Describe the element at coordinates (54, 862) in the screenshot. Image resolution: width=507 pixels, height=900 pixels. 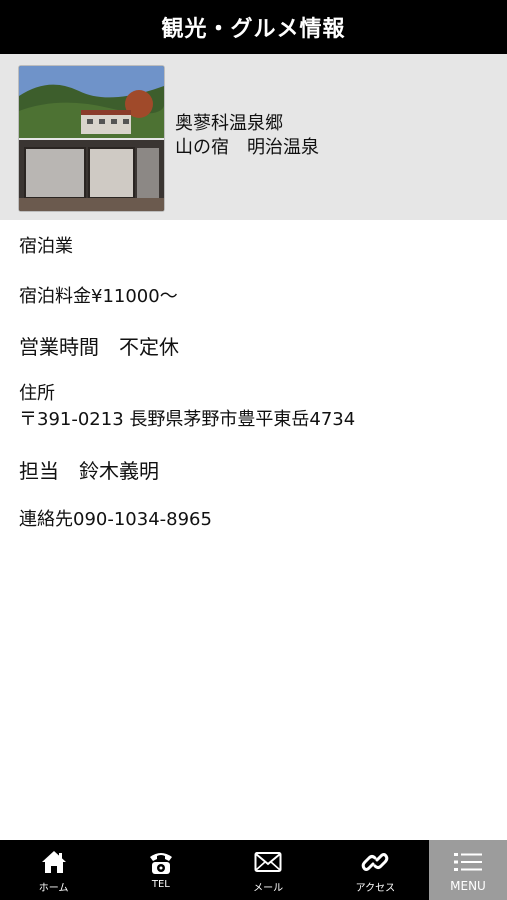
I see `home-icon` at that location.